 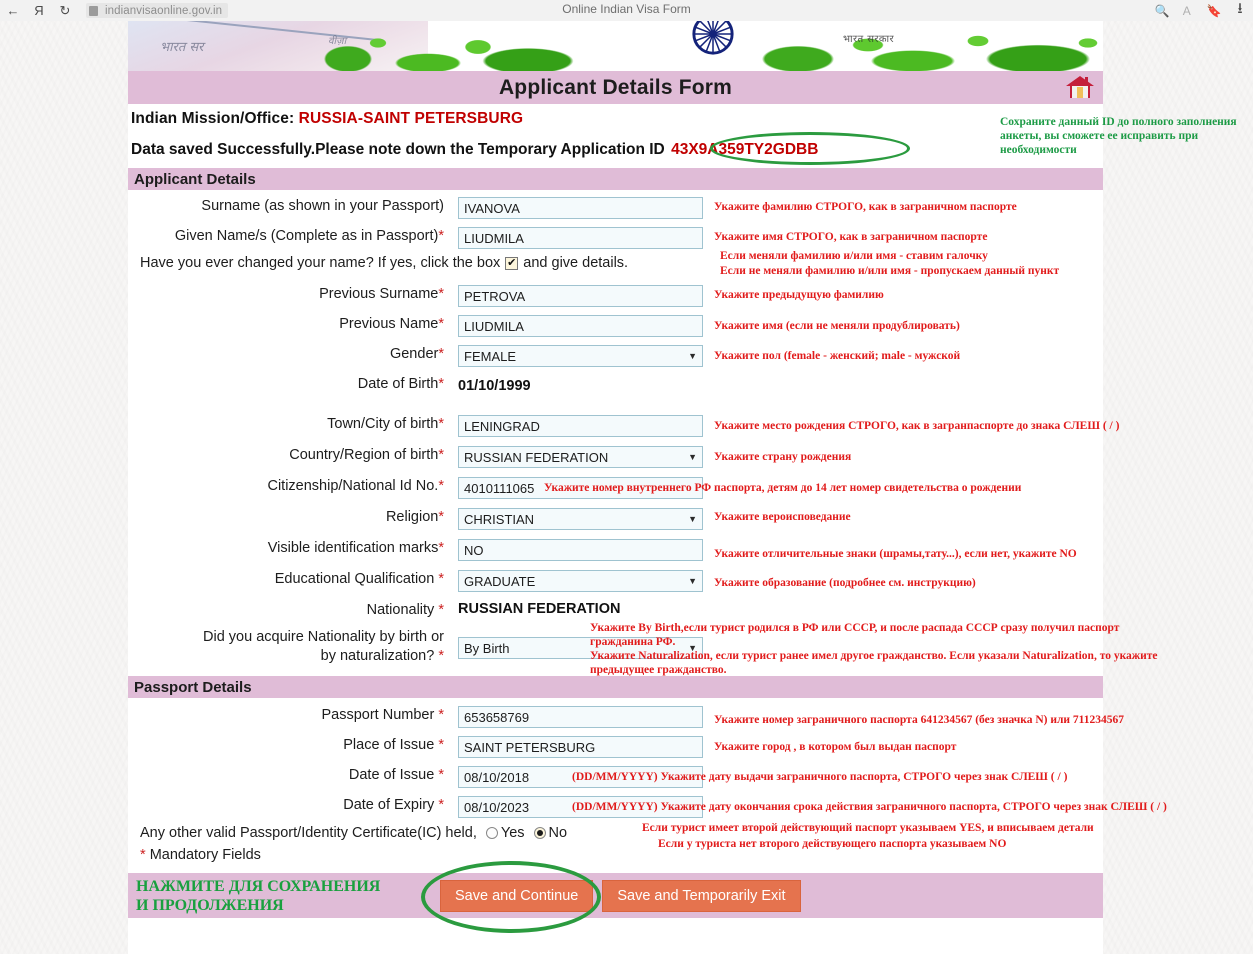 I want to click on surname-input, so click(x=580, y=208).